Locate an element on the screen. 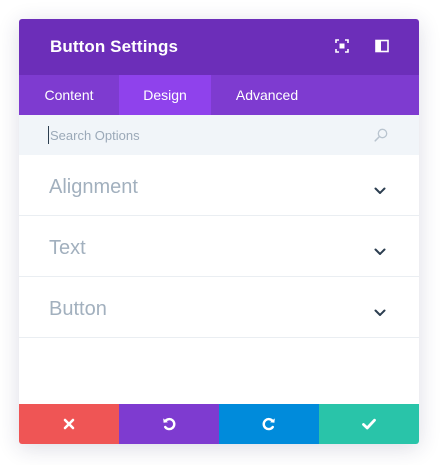  undo-button is located at coordinates (169, 424).